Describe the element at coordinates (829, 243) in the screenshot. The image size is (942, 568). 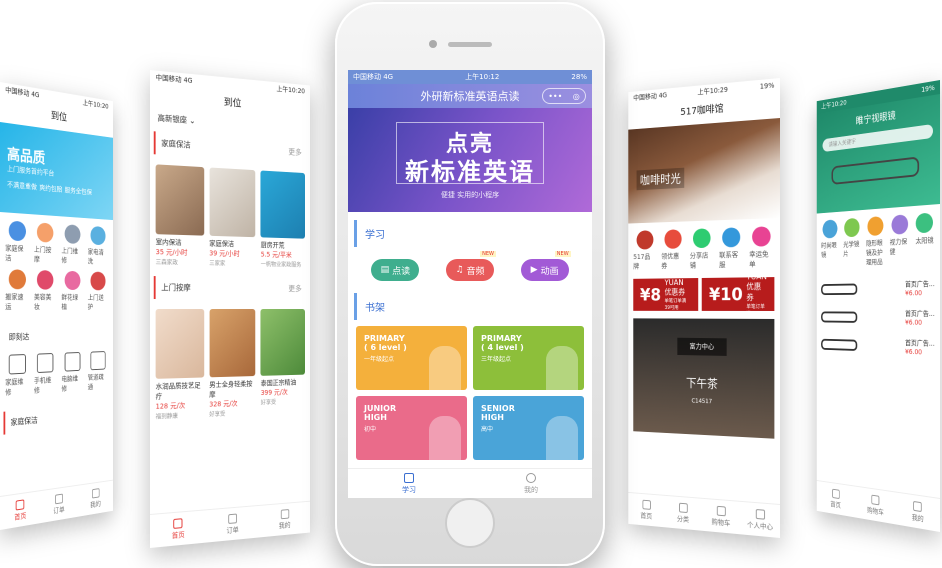
I see `category-item: 时尚眼镜` at that location.